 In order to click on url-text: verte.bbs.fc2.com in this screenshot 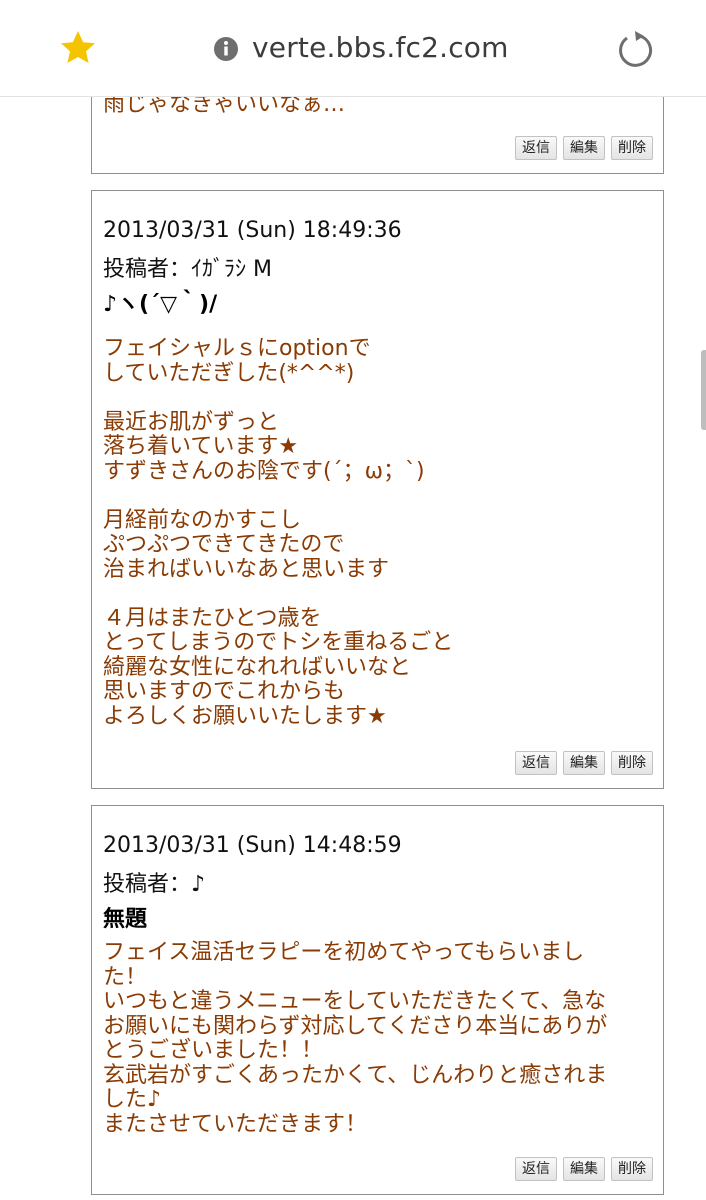, I will do `click(380, 48)`.